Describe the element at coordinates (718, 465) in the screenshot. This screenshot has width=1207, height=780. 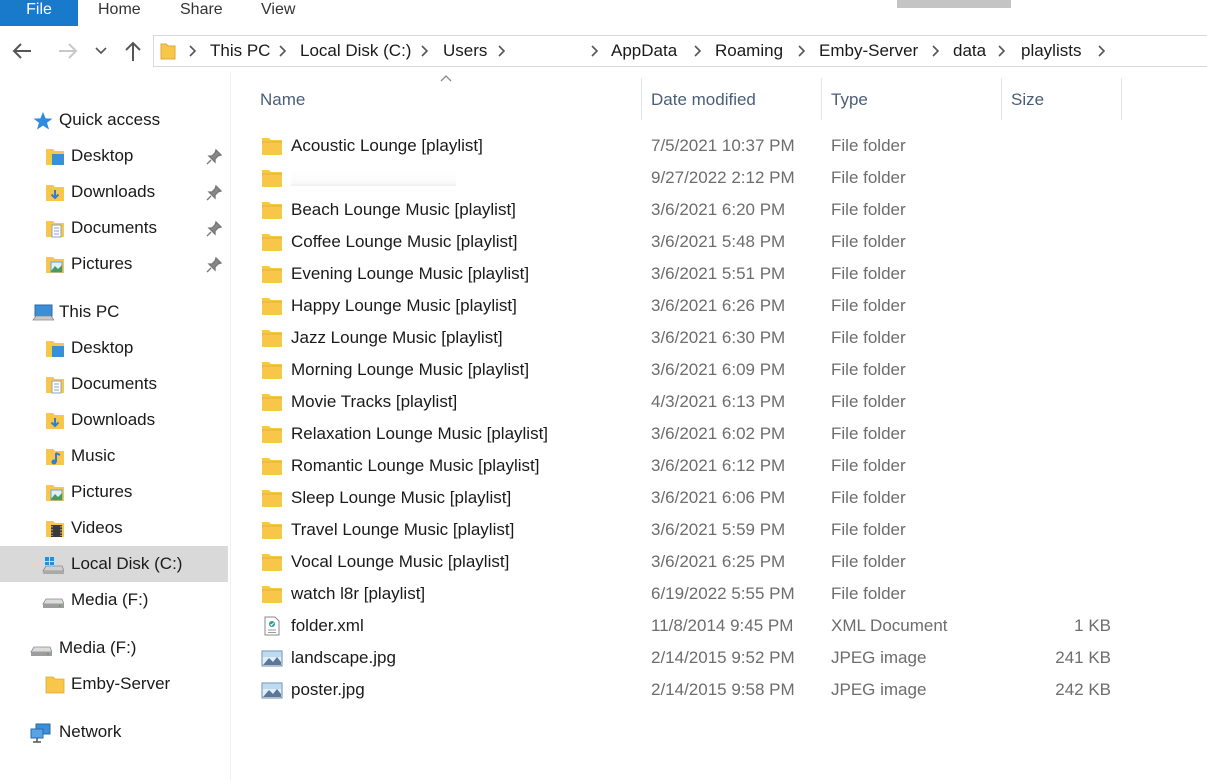
I see `file-date-modified: 3/6/2021 6:12 PM` at that location.